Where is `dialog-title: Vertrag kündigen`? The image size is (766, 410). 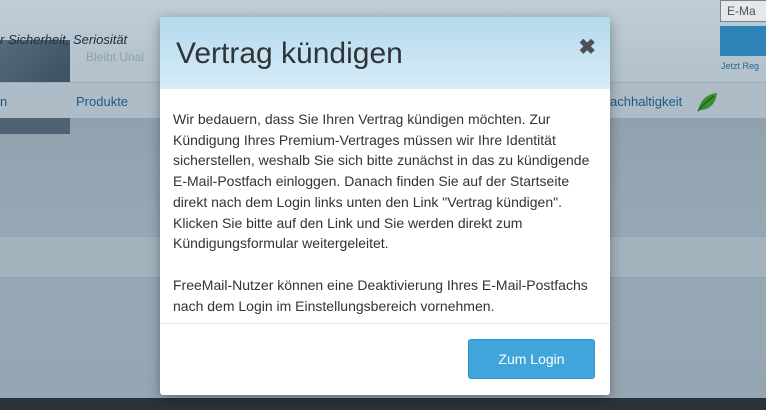
dialog-title: Vertrag kündigen is located at coordinates (289, 53).